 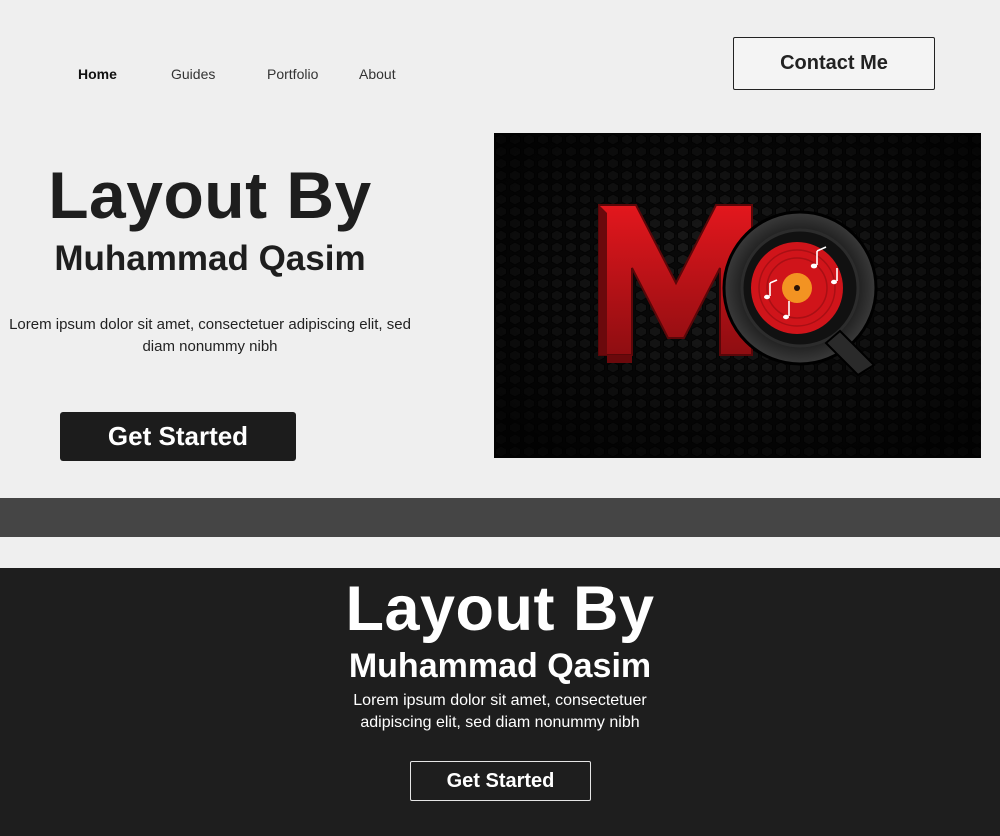 I want to click on dark-get-started-button: Get Started, so click(x=500, y=781).